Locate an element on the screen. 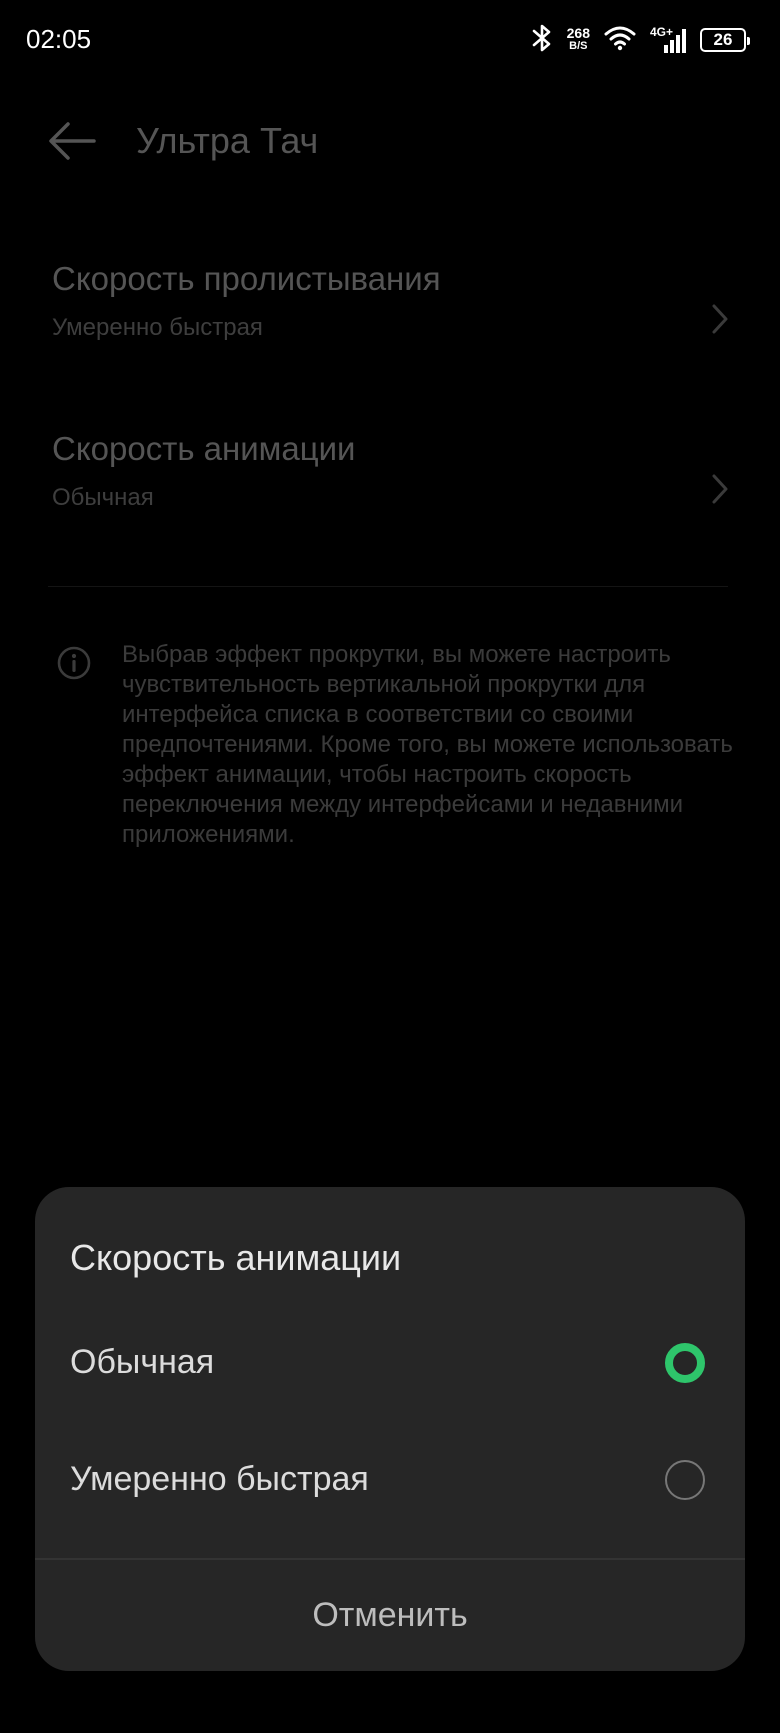 Image resolution: width=780 pixels, height=1733 pixels. divider is located at coordinates (388, 586).